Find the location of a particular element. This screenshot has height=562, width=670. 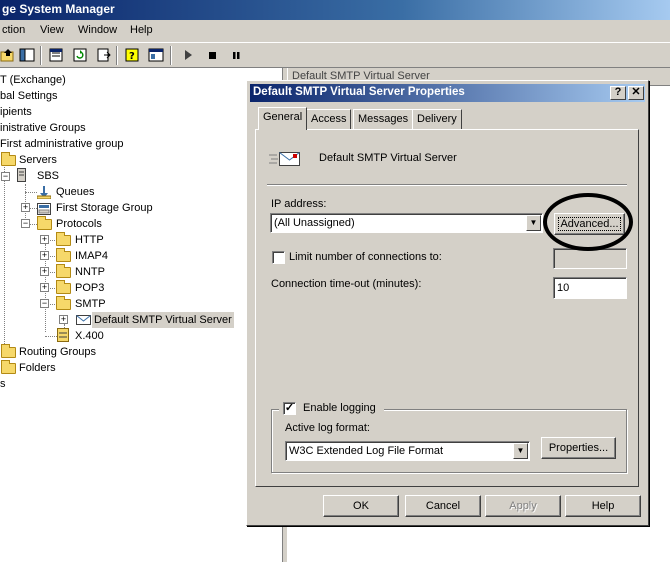

highlight-ellipse is located at coordinates (588, 222).